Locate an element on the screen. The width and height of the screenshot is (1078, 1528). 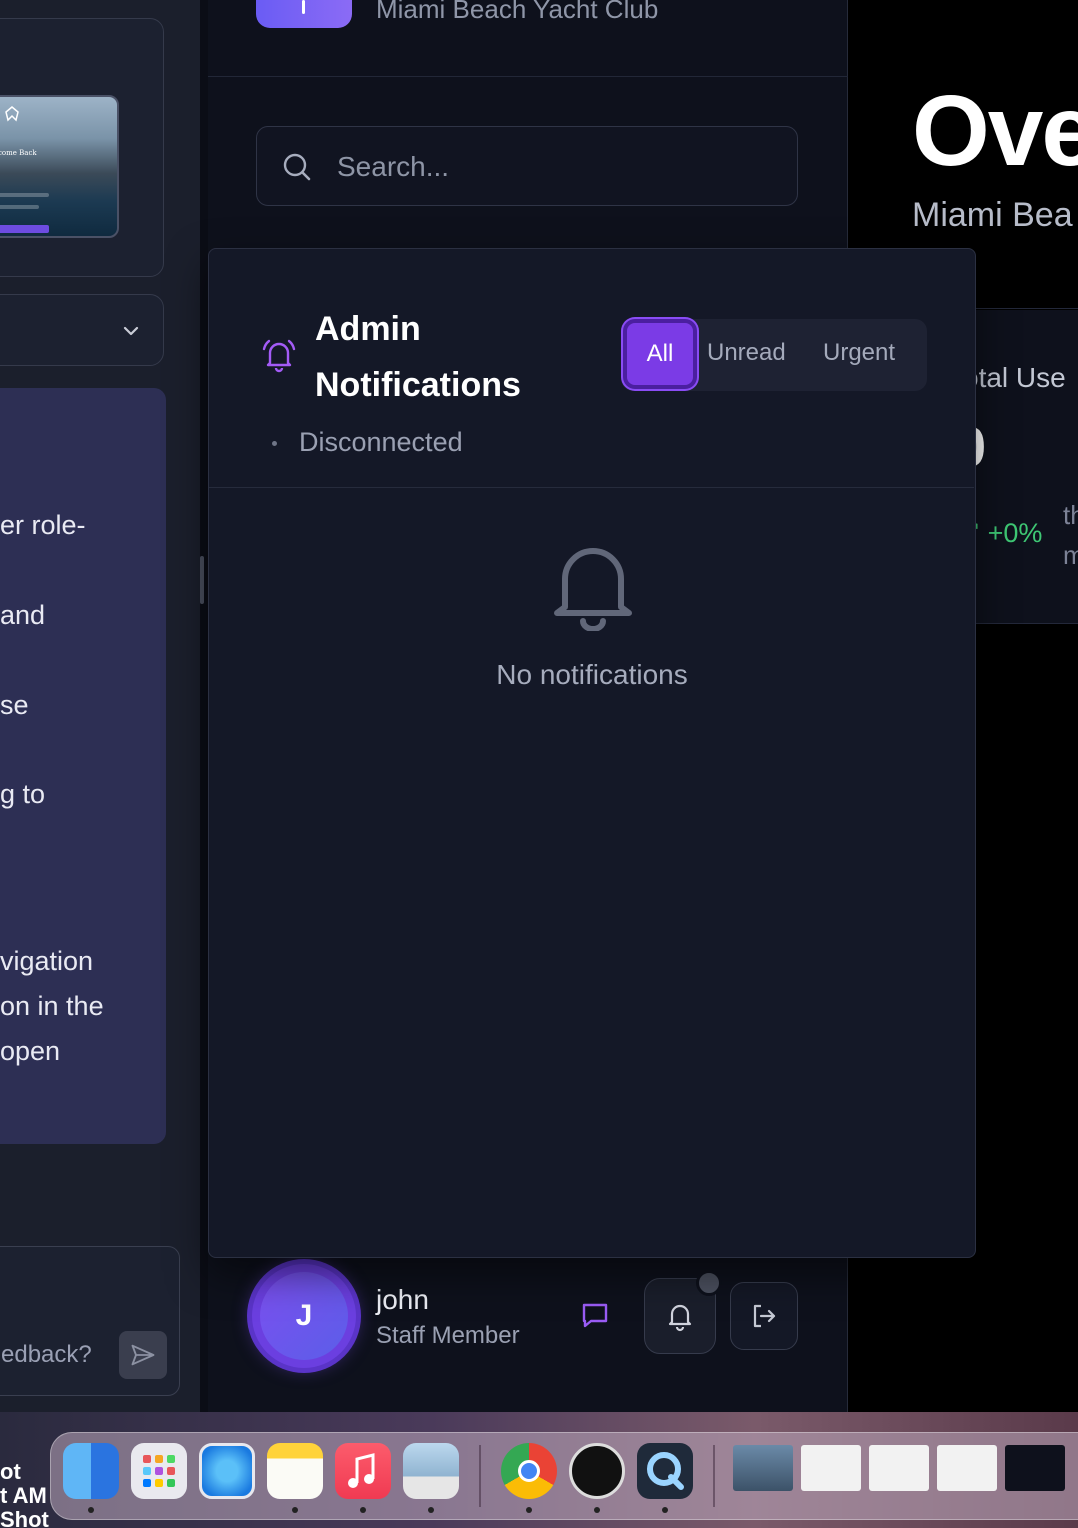
page-title: Ove is located at coordinates (995, 131).